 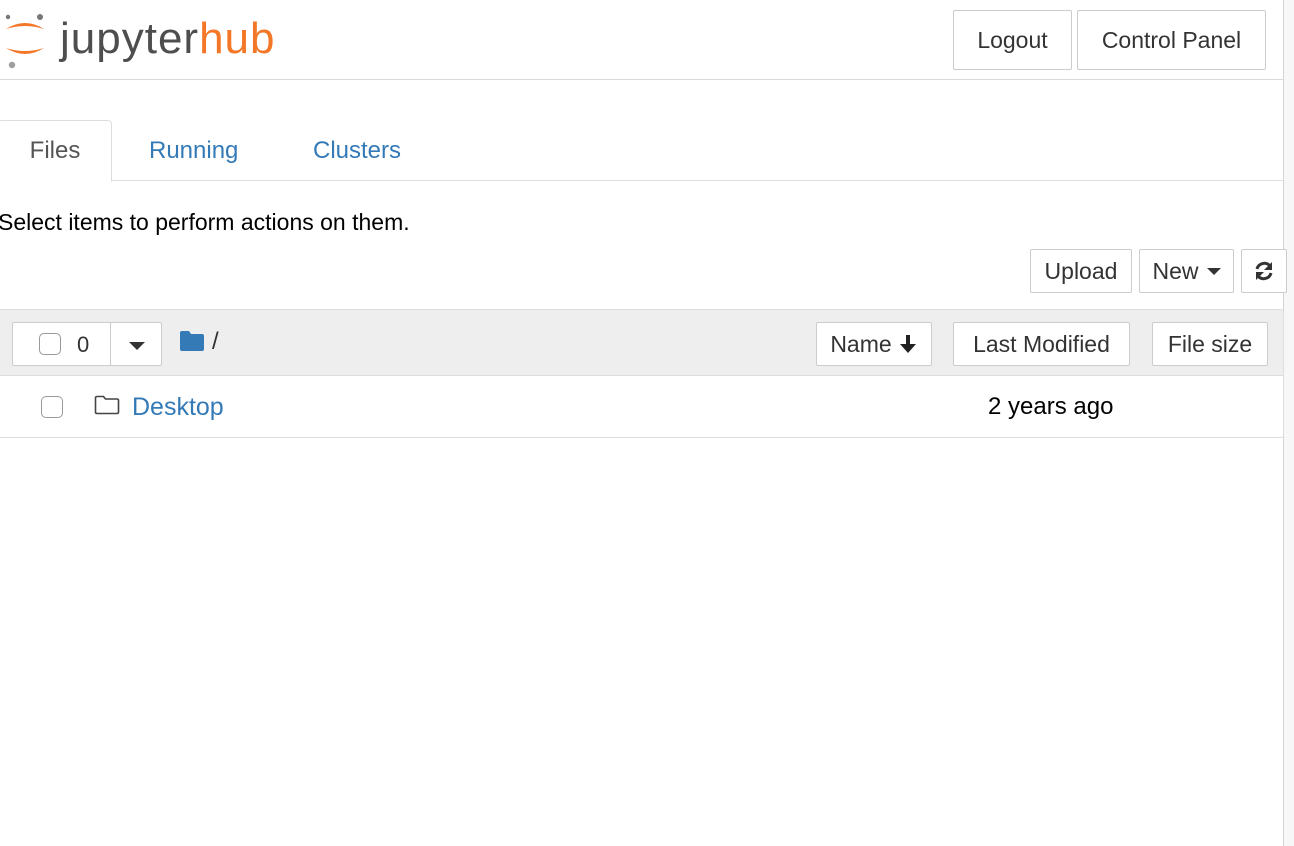 I want to click on top-header: jupyterhub Logout Control Panel, so click(x=641, y=40).